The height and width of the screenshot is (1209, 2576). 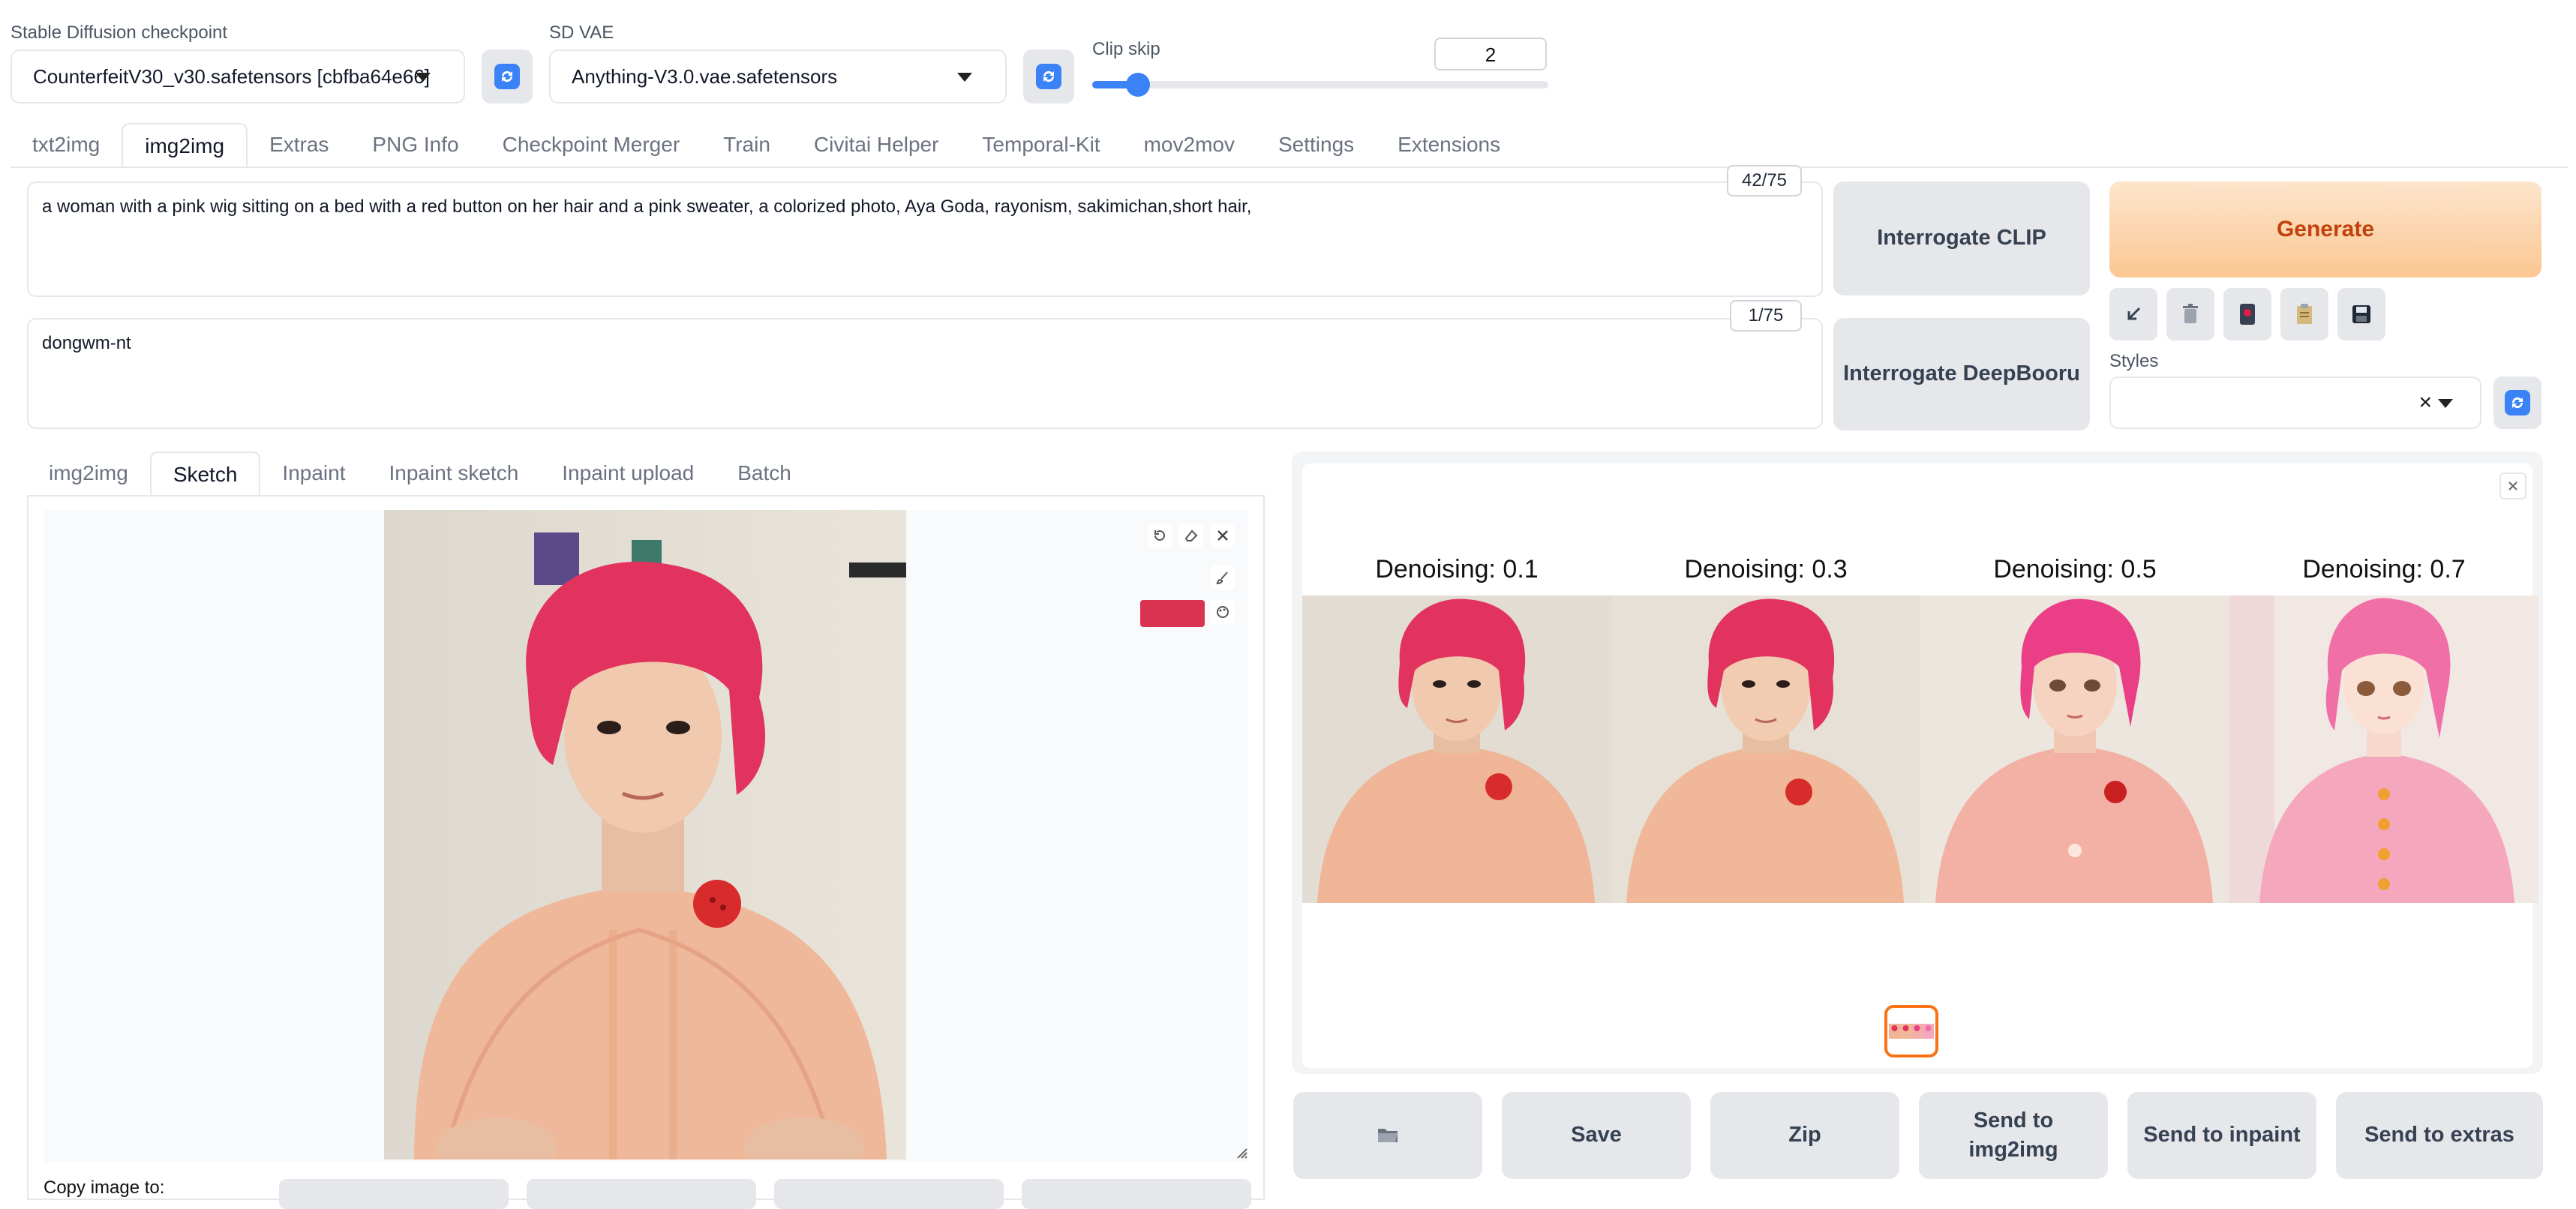 I want to click on palette-icon, so click(x=1223, y=612).